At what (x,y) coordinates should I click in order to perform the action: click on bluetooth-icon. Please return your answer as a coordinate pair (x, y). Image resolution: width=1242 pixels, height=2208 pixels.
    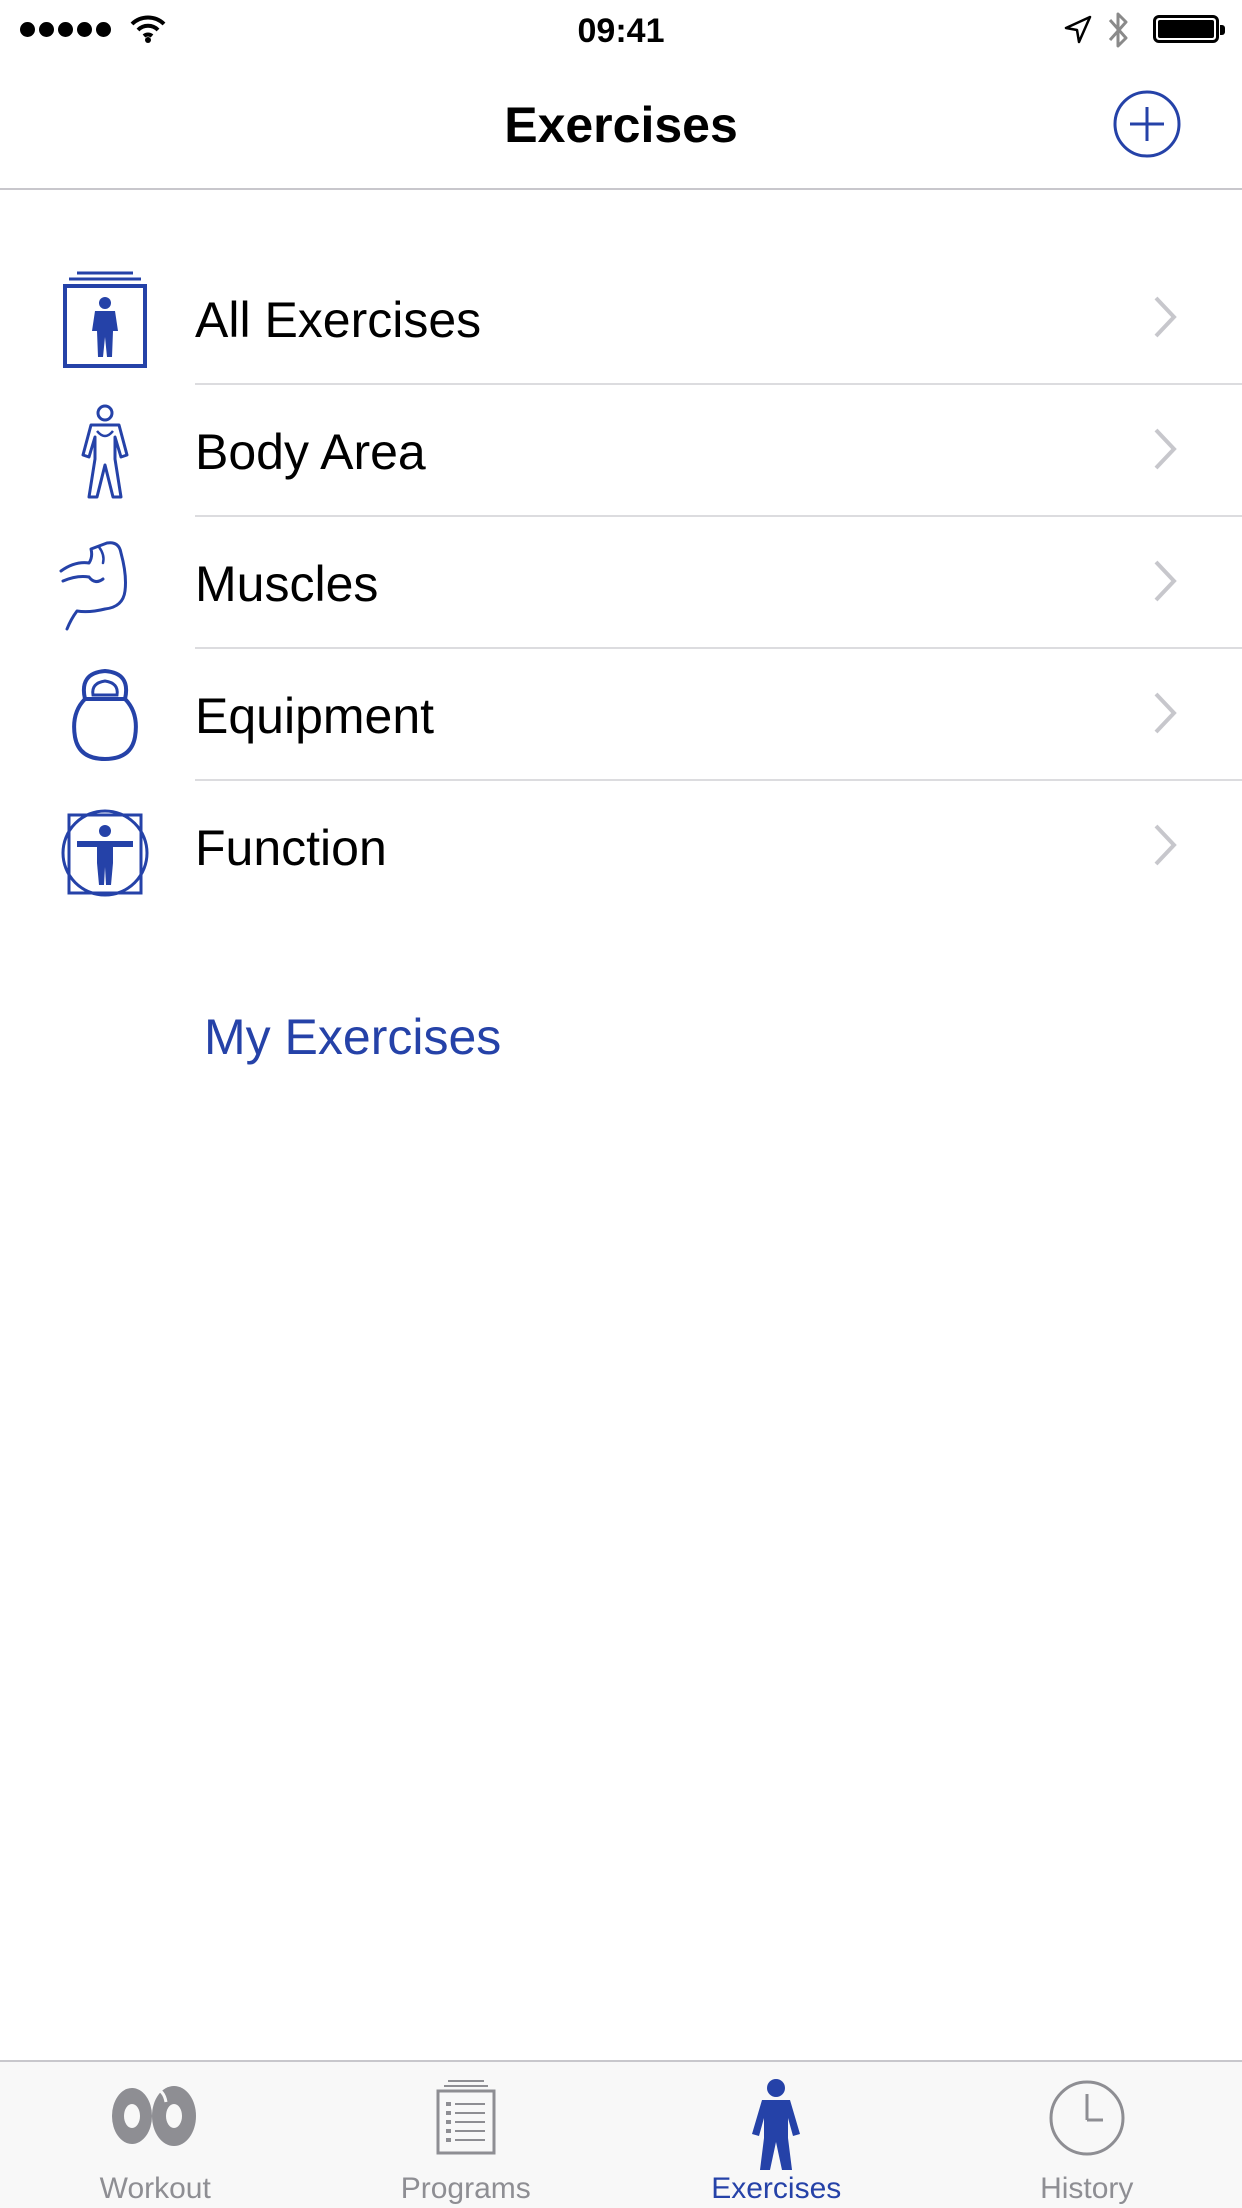
    Looking at the image, I should click on (1118, 30).